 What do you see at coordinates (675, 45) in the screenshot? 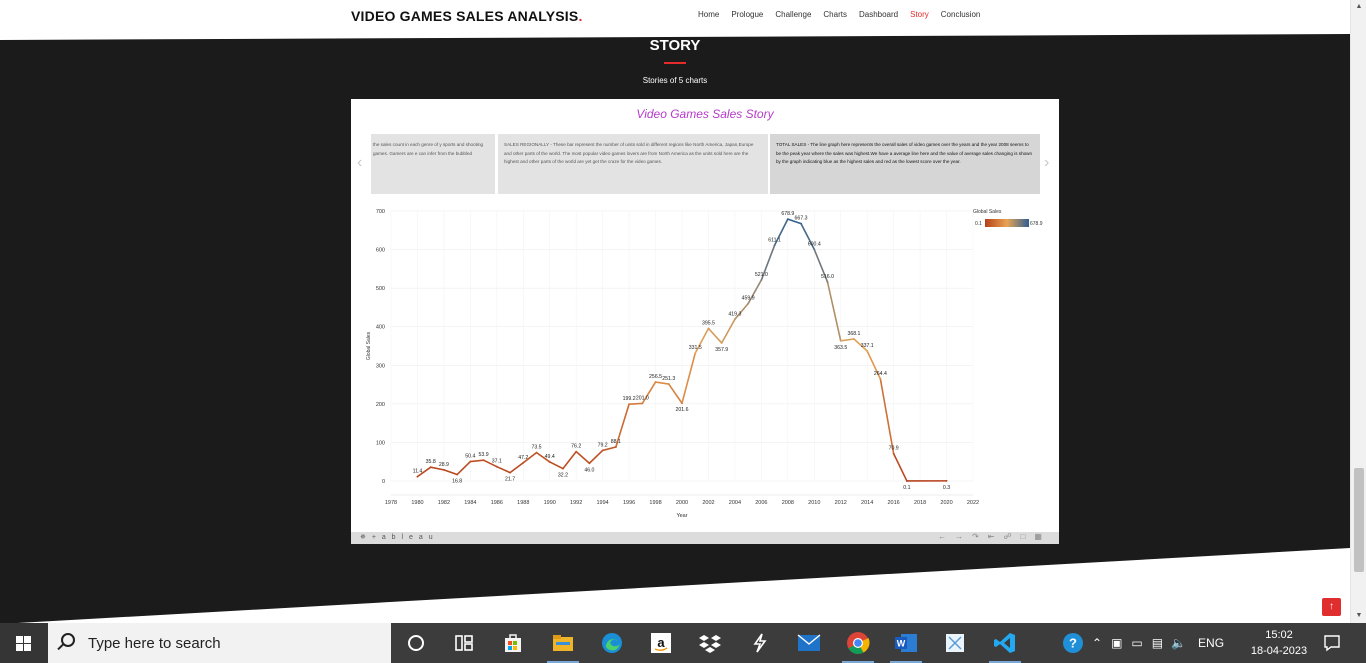
I see `section-title: STORY` at bounding box center [675, 45].